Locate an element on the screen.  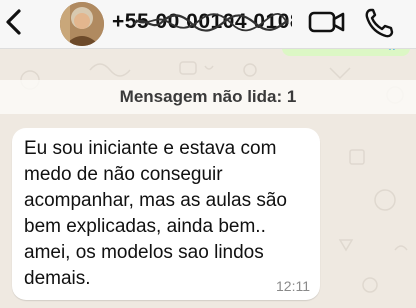
redaction-scribble is located at coordinates (211, 22).